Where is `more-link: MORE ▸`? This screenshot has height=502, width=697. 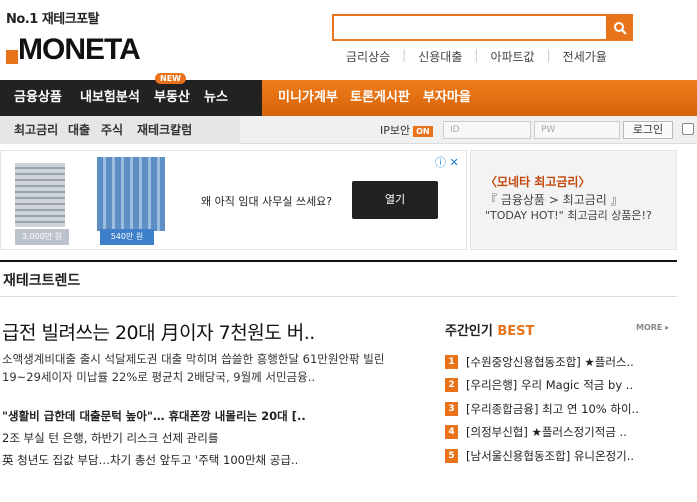 more-link: MORE ▸ is located at coordinates (652, 327).